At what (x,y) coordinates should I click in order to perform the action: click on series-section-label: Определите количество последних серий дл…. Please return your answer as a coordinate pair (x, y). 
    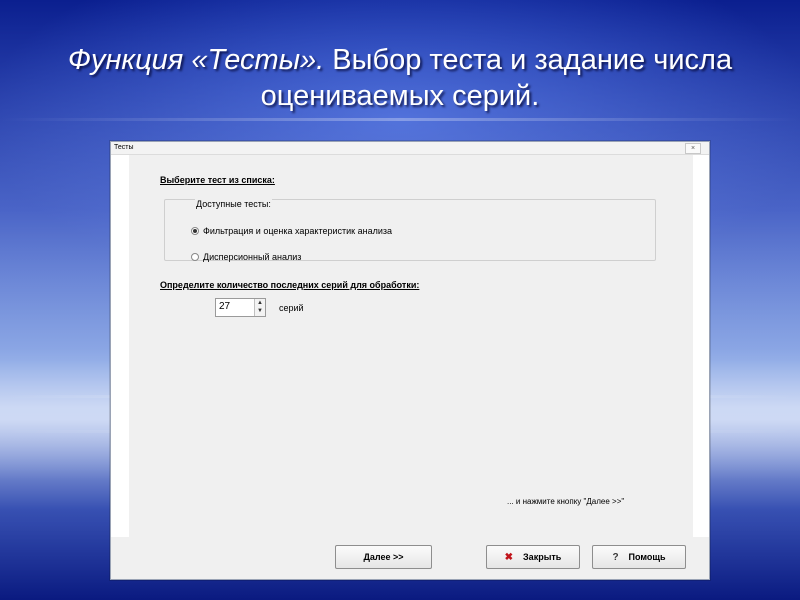
    Looking at the image, I should click on (289, 285).